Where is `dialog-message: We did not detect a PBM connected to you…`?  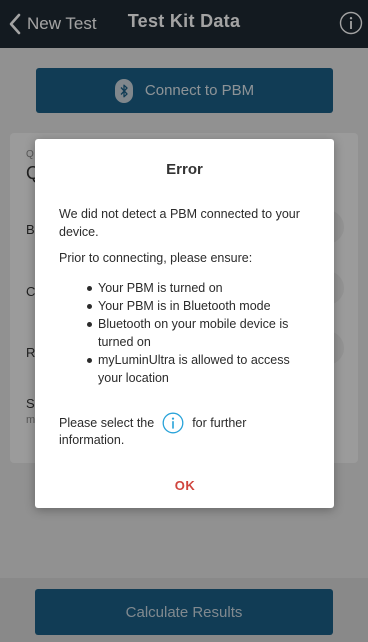
dialog-message: We did not detect a PBM connected to you… is located at coordinates (179, 223).